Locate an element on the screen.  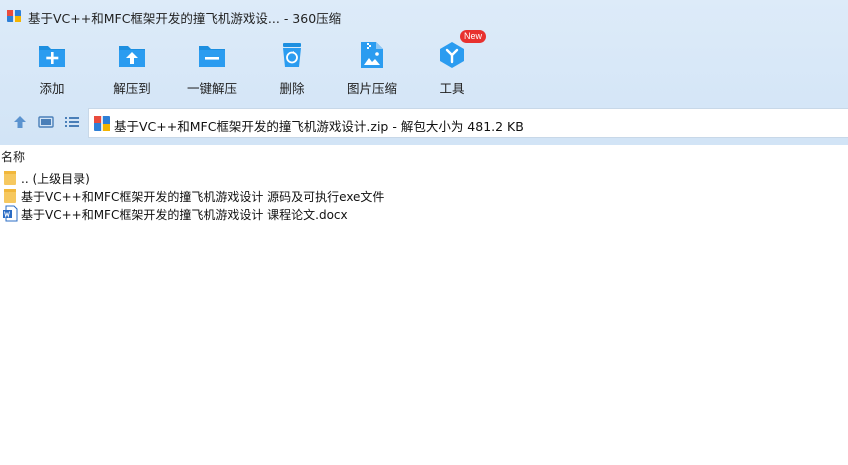
window-title: 基于VC++和MFC框架开发的撞飞机游戏设... - 360压缩 is located at coordinates (185, 18).